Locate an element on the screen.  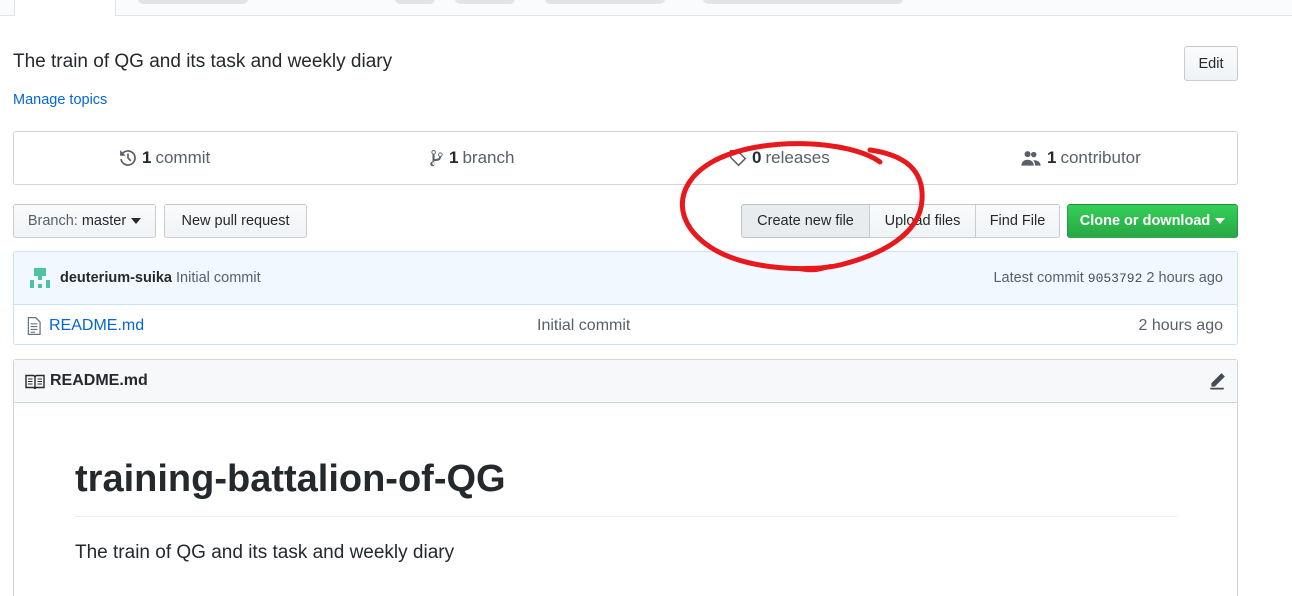
branches-count: 1 branch is located at coordinates (472, 158).